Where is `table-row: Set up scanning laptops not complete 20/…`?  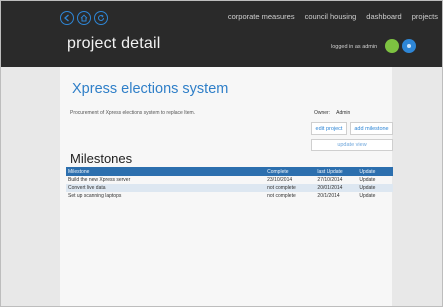 table-row: Set up scanning laptops not complete 20/… is located at coordinates (229, 196).